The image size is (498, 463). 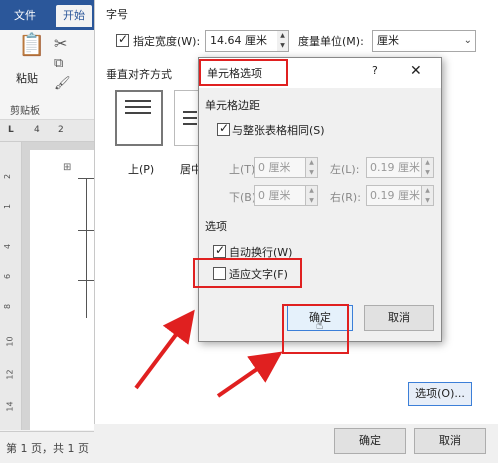 I want to click on annotation-arrows, so click(x=208, y=353).